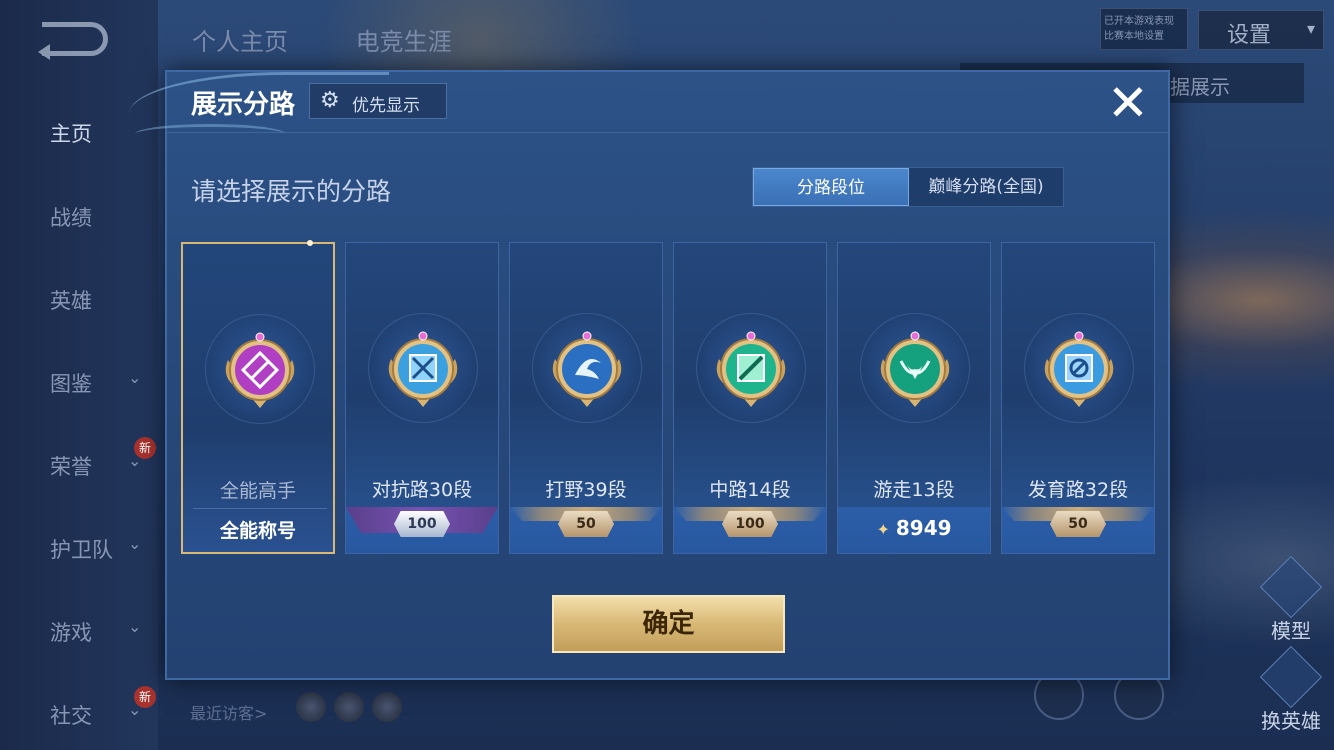  Describe the element at coordinates (330, 100) in the screenshot. I see `gear-icon: ⚙` at that location.